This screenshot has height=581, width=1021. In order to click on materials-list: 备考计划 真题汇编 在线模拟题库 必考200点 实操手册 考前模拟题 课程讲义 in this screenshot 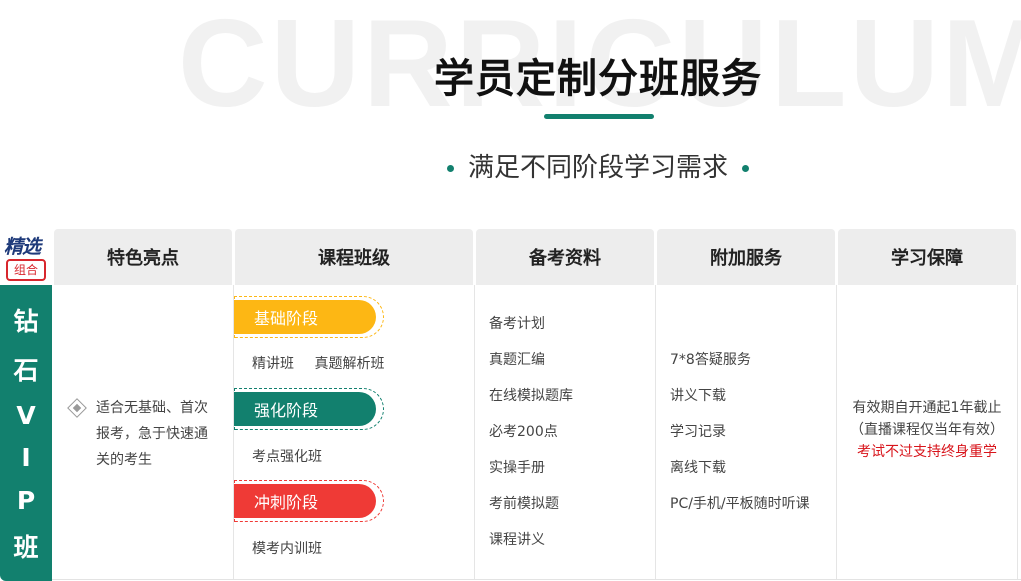, I will do `click(531, 432)`.